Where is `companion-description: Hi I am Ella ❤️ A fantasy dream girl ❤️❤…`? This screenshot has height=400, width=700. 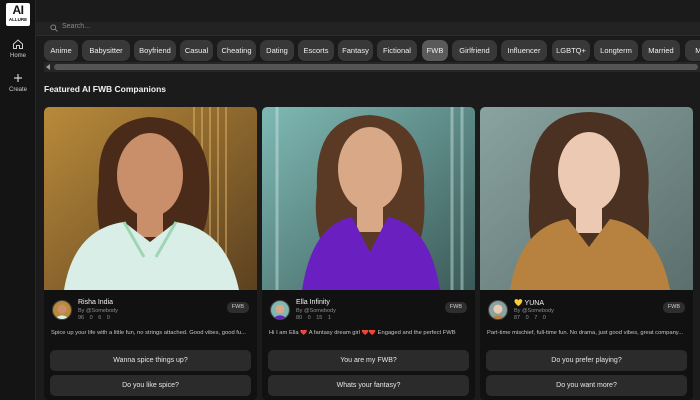
companion-description: Hi I am Ella ❤️ A fantasy dream girl ❤️❤… is located at coordinates (362, 333).